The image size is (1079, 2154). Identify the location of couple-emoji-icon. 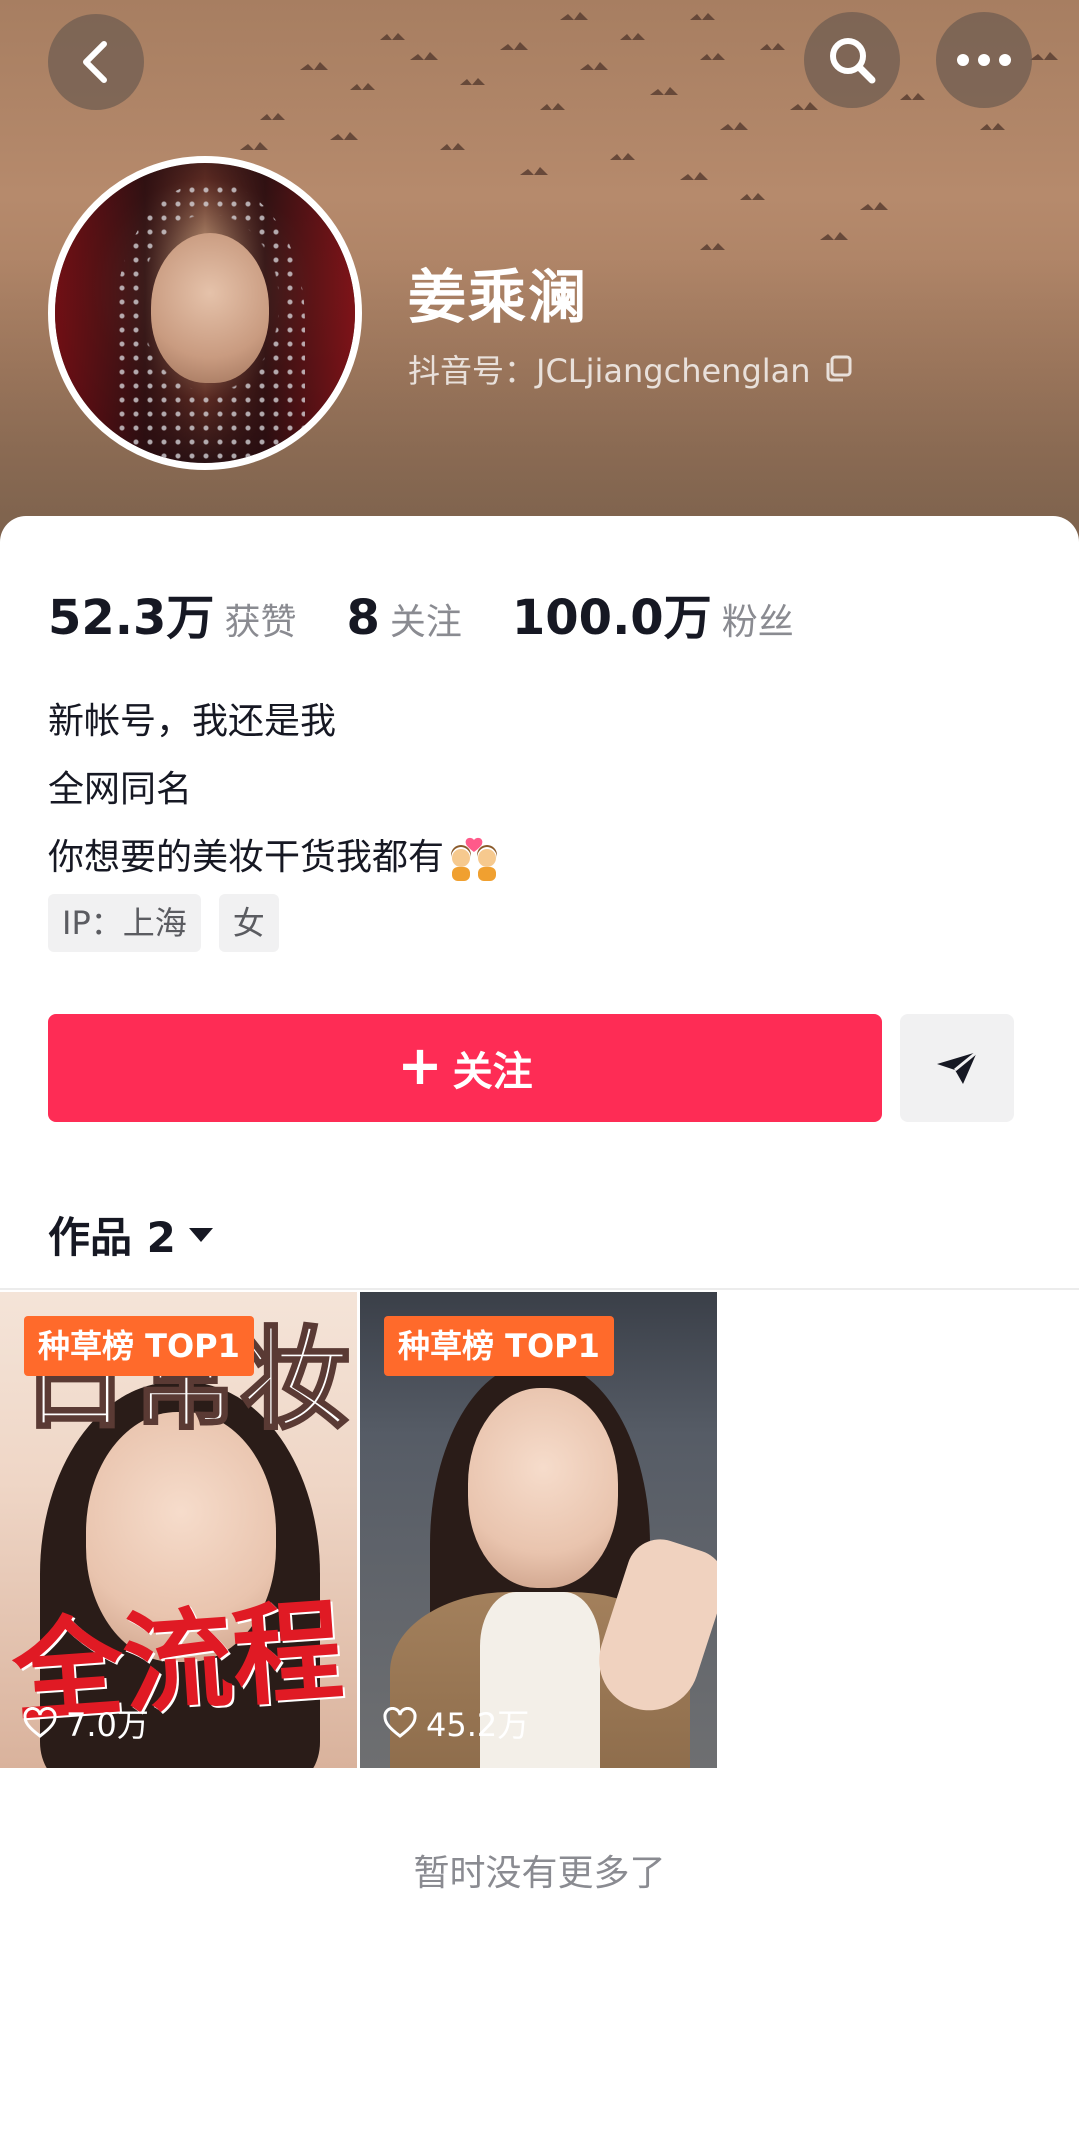
(474, 859).